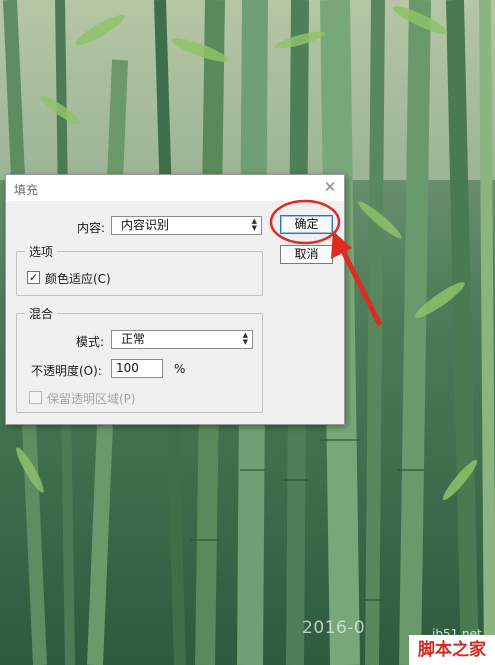  I want to click on color-adapt-label: 颜色适应(C), so click(78, 279).